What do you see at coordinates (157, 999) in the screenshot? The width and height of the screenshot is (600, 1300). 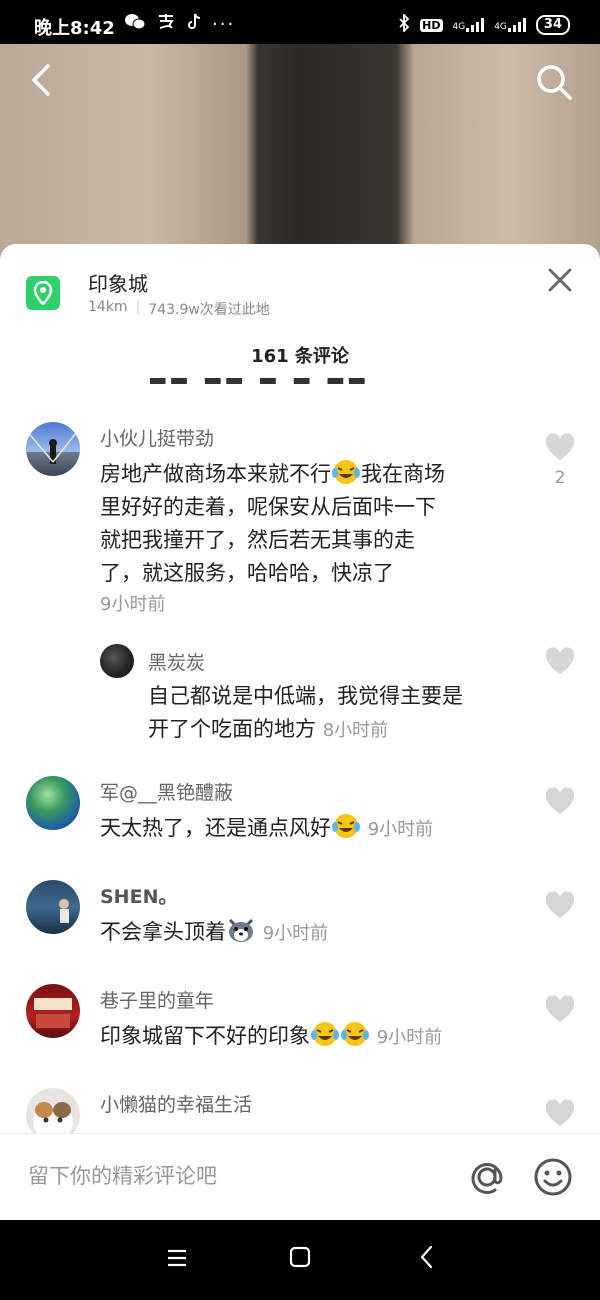 I see `comment-author: 巷子里的童年` at bounding box center [157, 999].